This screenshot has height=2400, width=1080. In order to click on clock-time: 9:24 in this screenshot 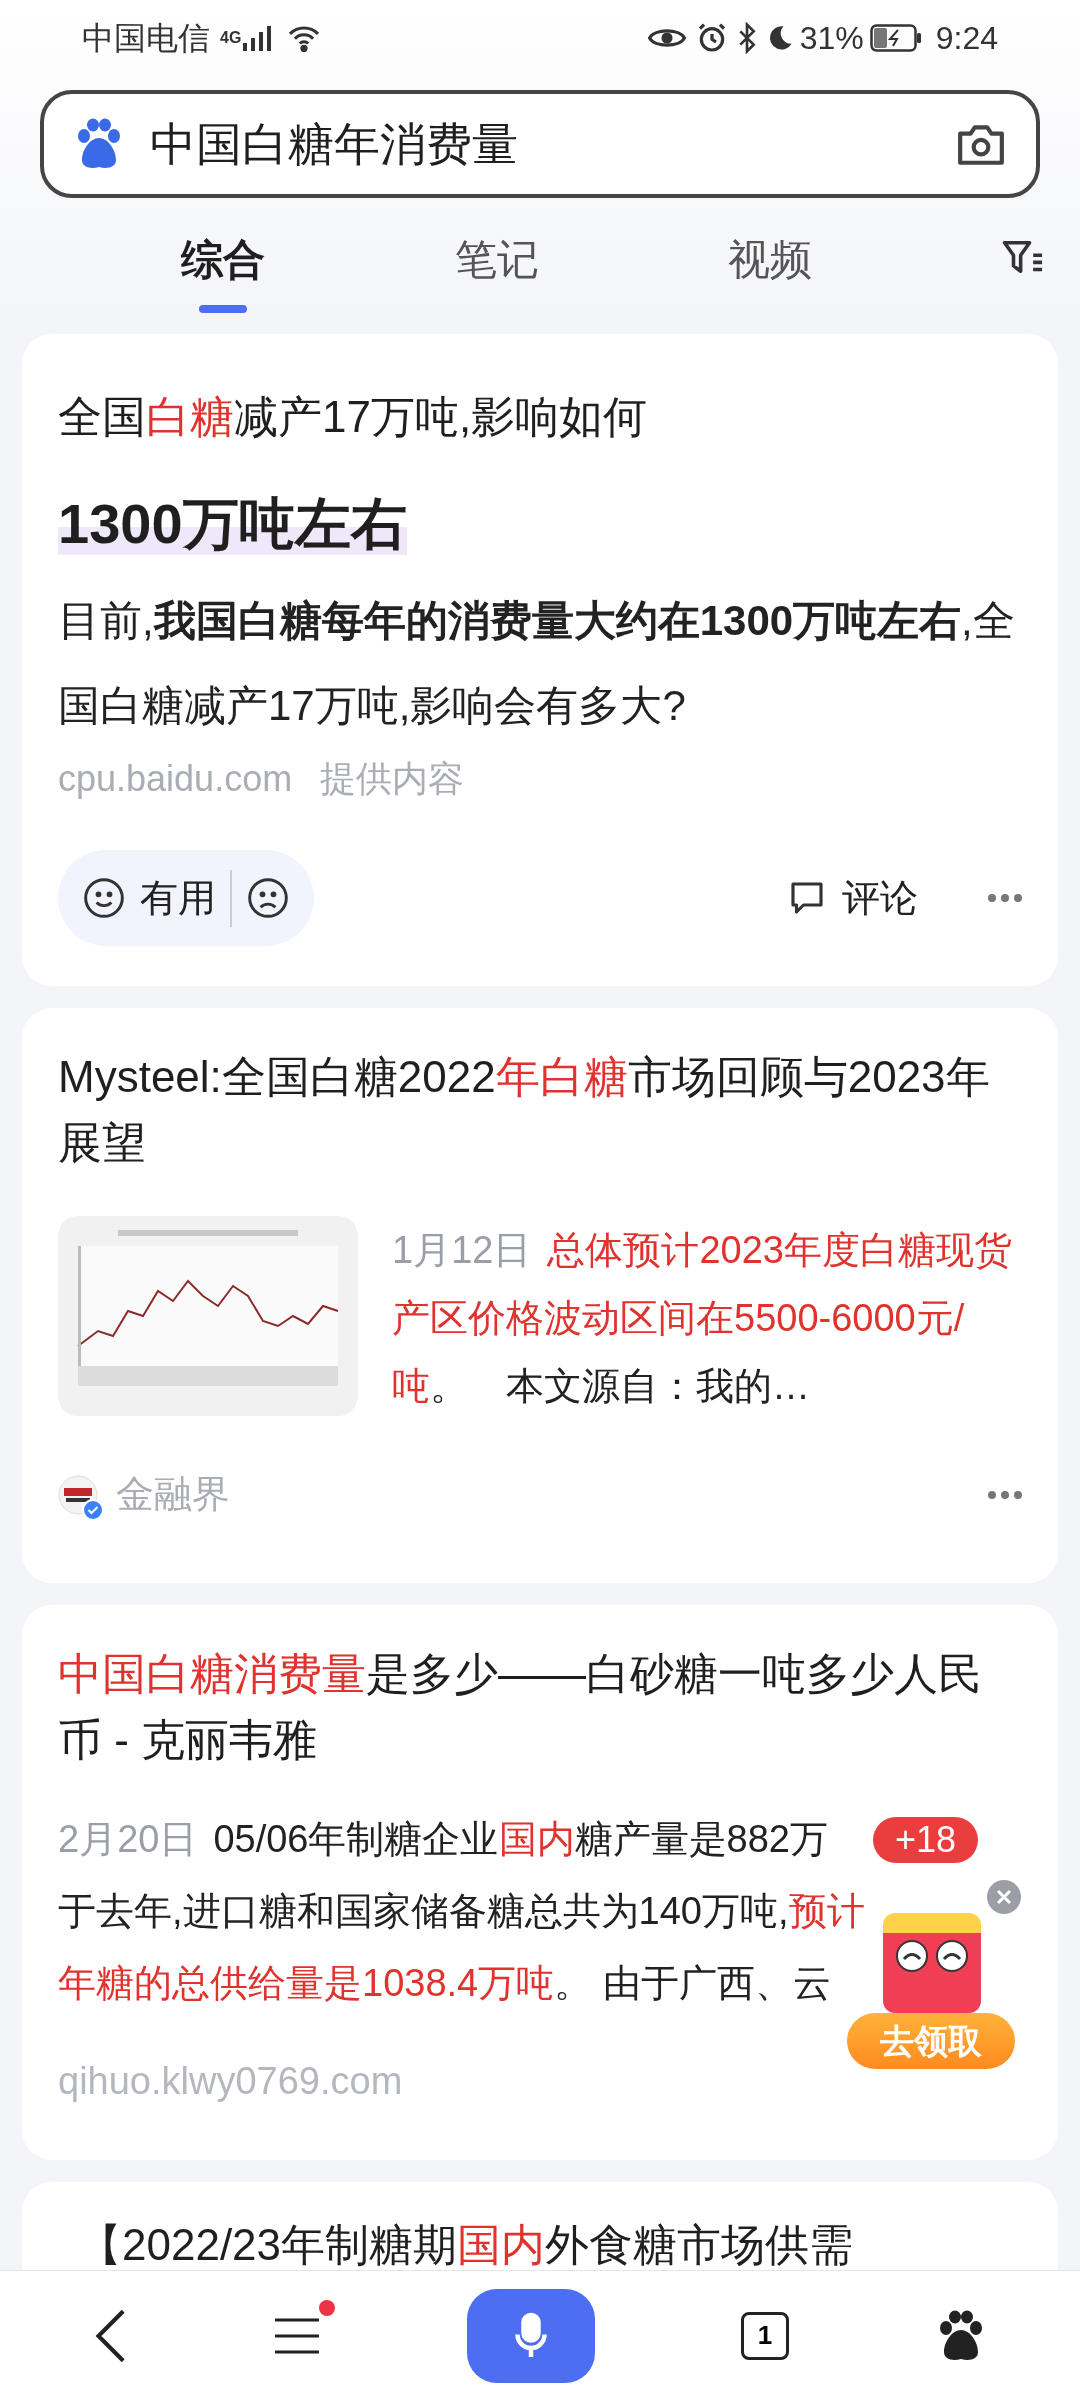, I will do `click(966, 38)`.